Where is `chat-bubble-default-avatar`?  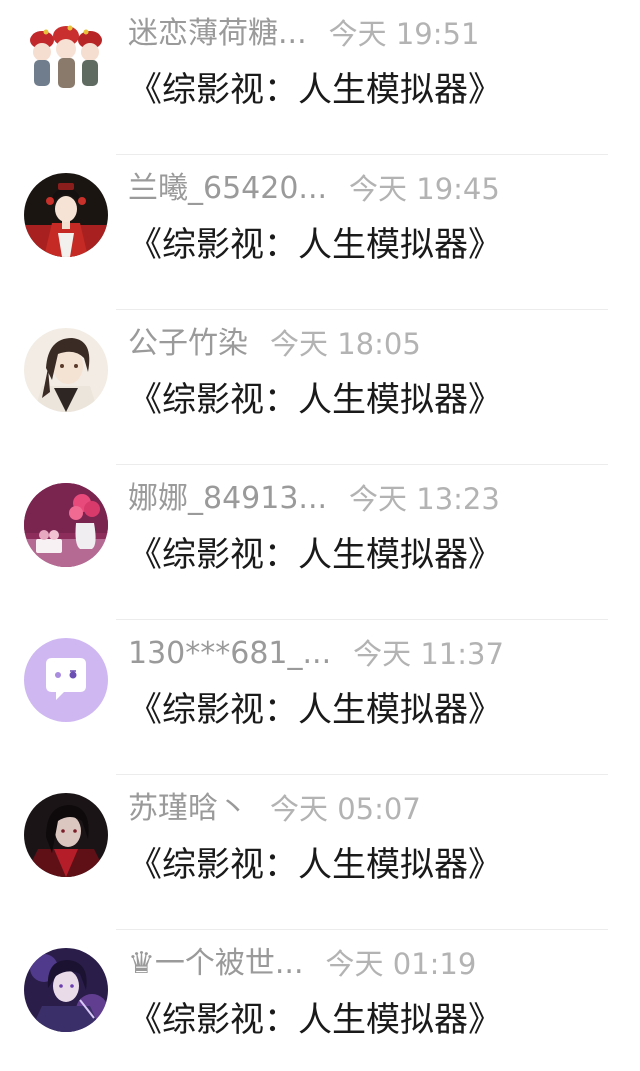
chat-bubble-default-avatar is located at coordinates (66, 680).